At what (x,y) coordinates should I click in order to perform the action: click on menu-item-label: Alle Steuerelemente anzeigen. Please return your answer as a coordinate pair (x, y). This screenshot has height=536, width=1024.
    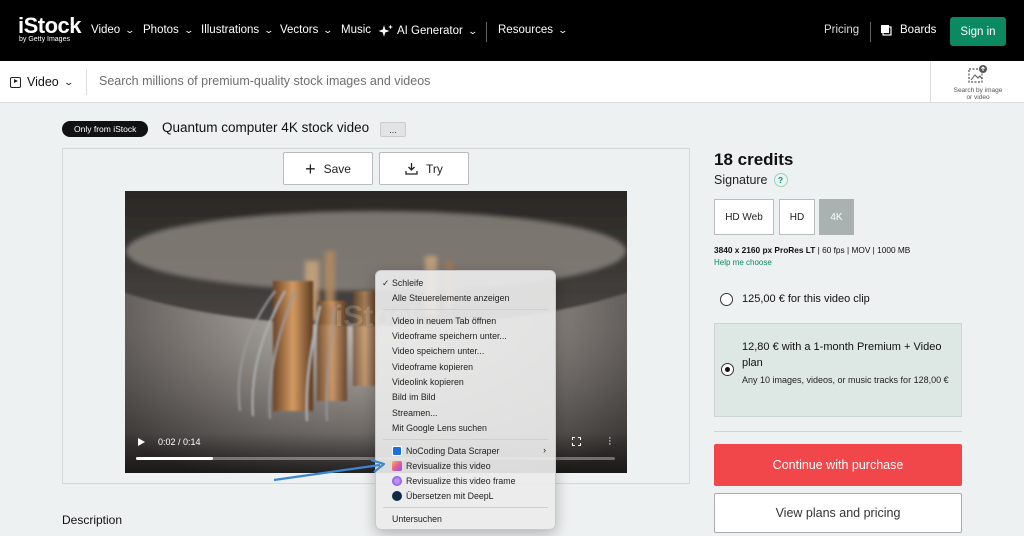
    Looking at the image, I should click on (451, 298).